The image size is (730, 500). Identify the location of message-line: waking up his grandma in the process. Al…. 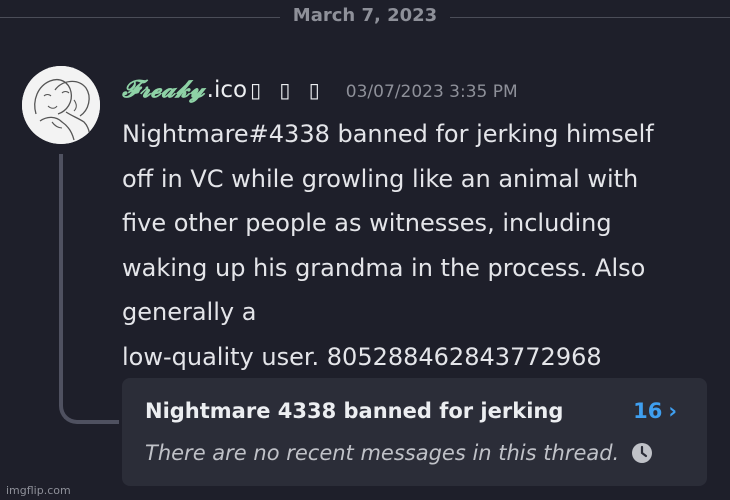
(384, 267).